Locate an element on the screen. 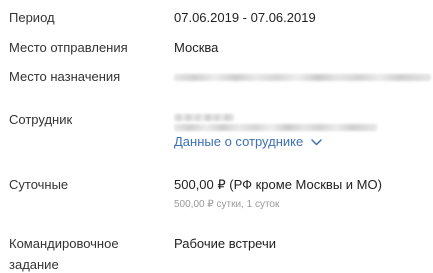  period-label: Период is located at coordinates (32, 17).